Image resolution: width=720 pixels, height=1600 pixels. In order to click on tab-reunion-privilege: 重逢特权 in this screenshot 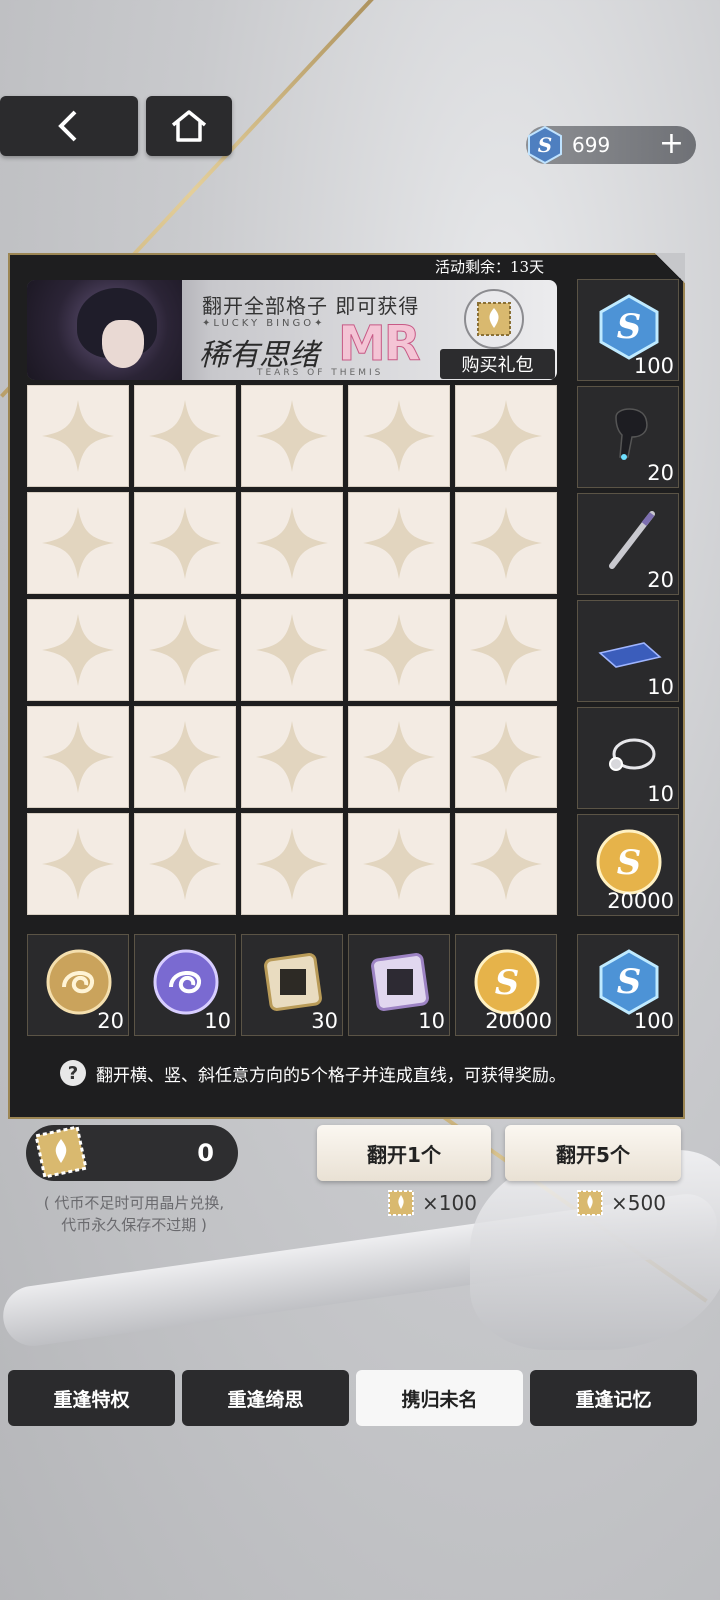, I will do `click(91, 1398)`.